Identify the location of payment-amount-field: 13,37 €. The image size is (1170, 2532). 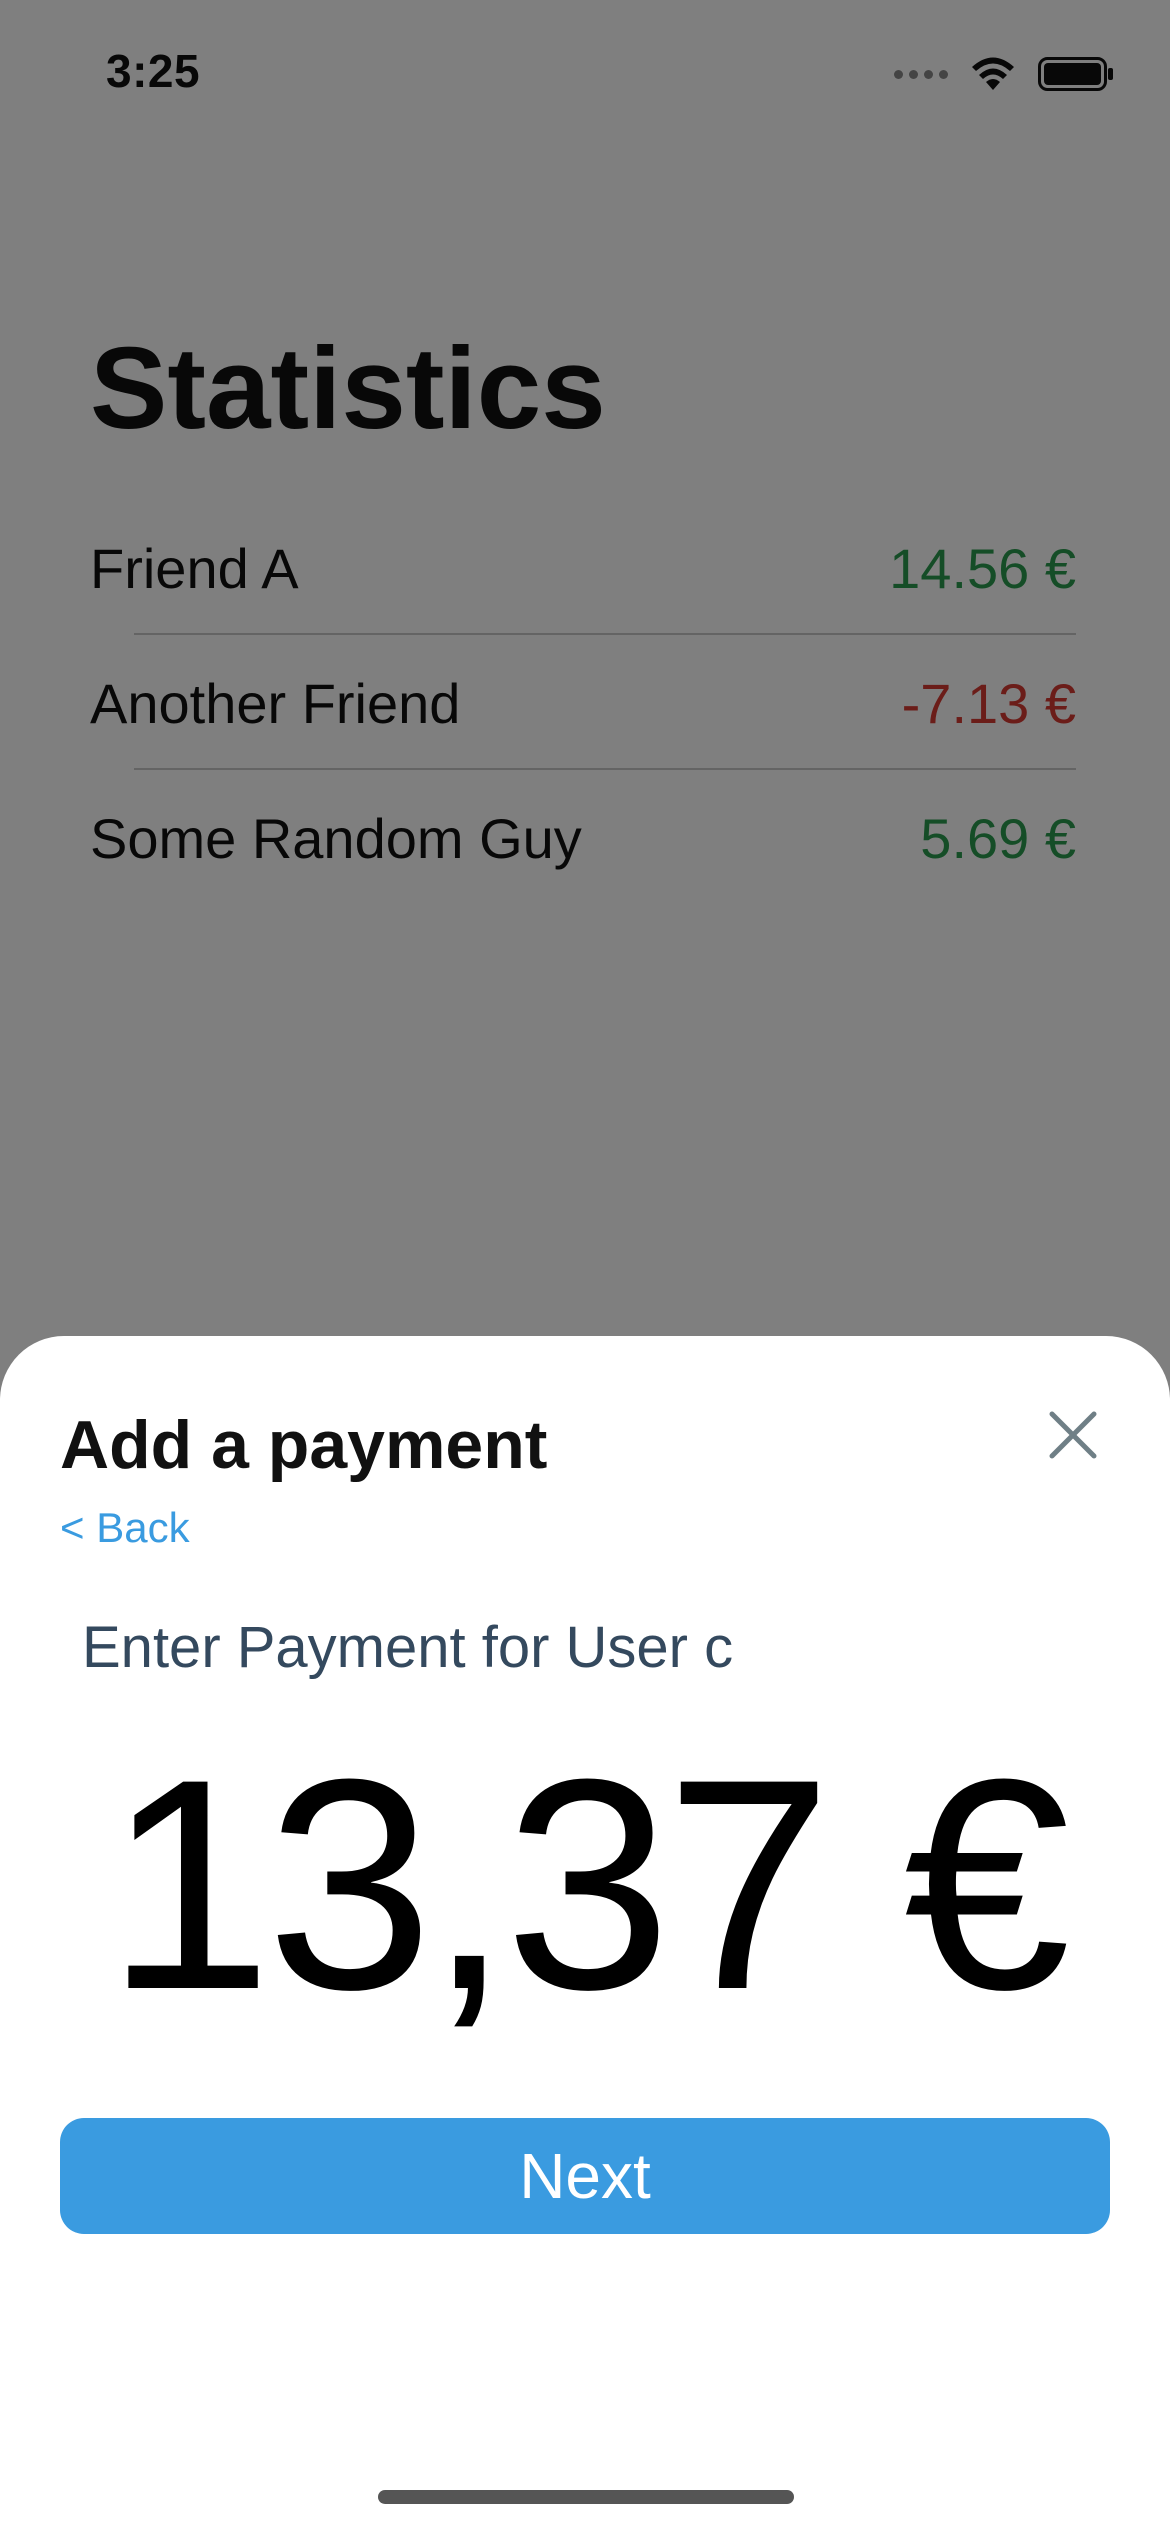
(585, 1884).